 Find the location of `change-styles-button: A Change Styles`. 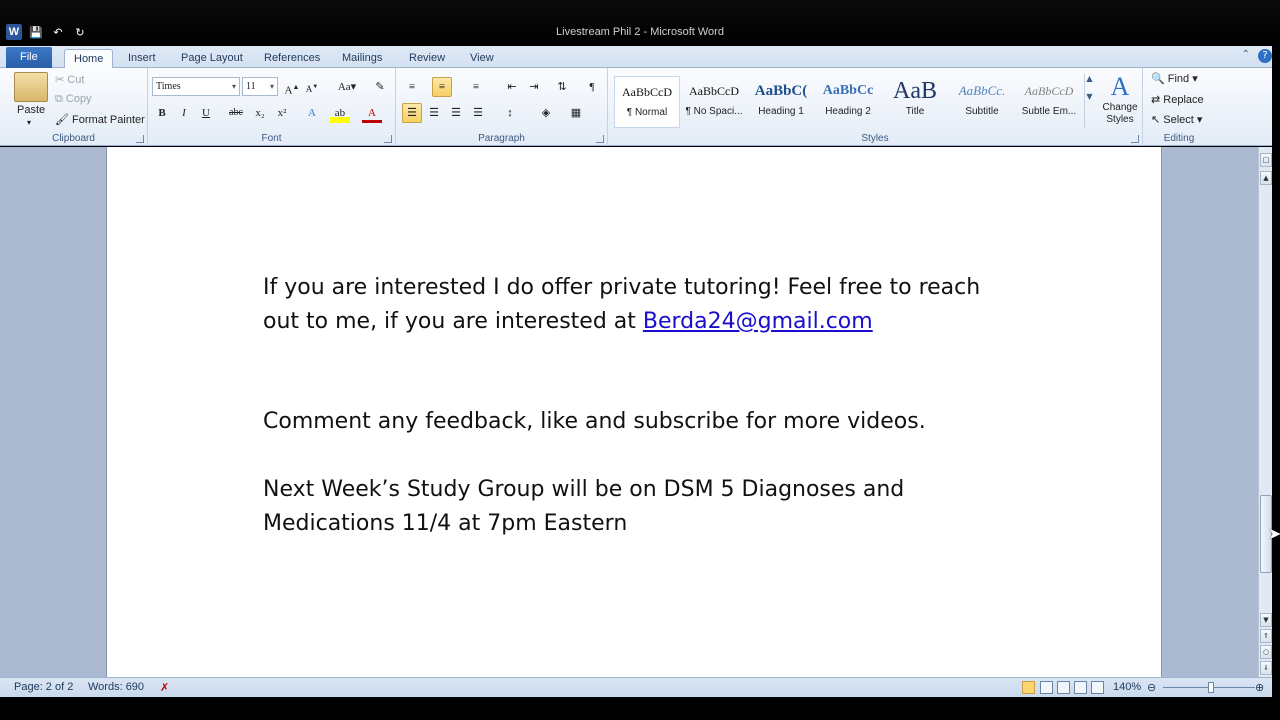

change-styles-button: A Change Styles is located at coordinates (1120, 99).